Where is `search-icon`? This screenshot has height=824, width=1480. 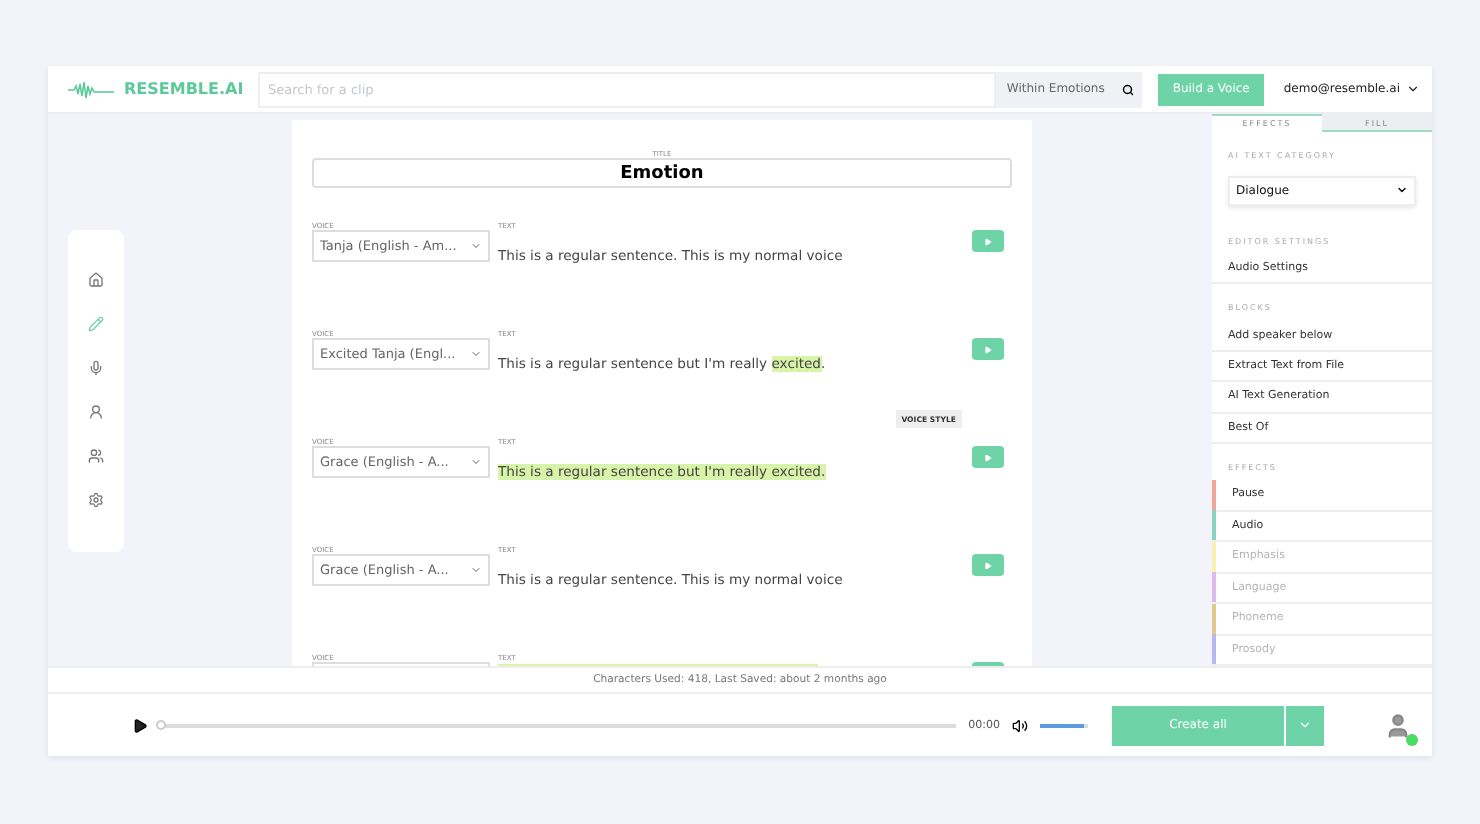 search-icon is located at coordinates (1128, 89).